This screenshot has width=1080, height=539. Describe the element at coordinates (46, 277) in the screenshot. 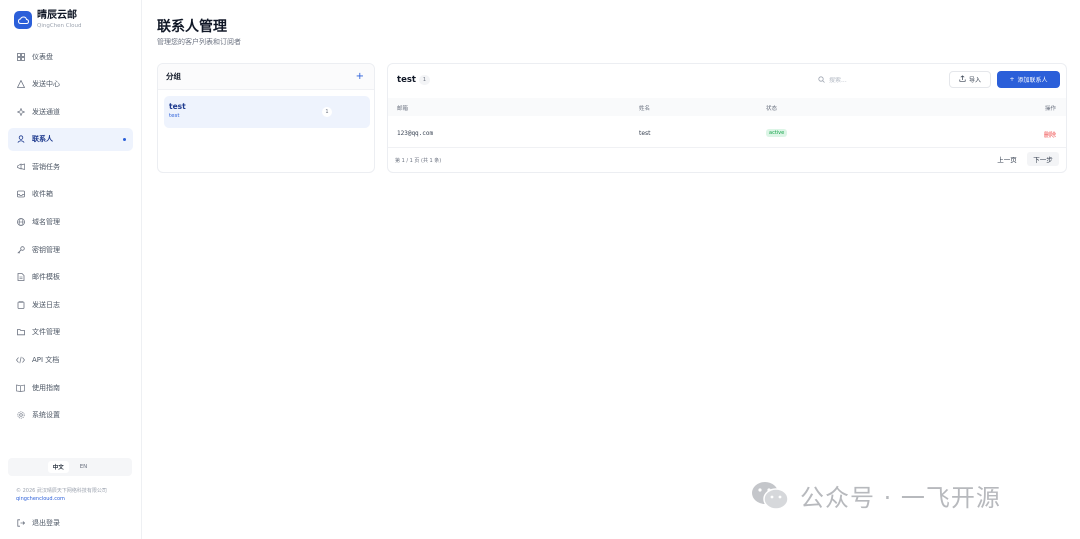

I see `sidebar-item-label: 邮件模板` at that location.